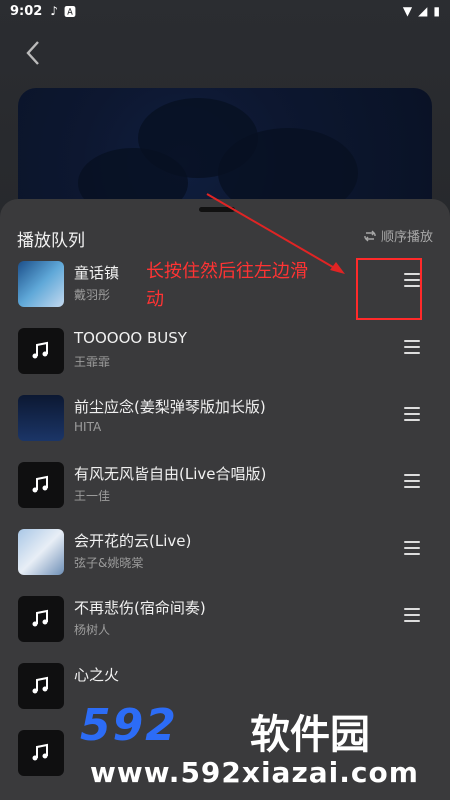  Describe the element at coordinates (225, 11) in the screenshot. I see `status-bar: 9:02 ♪ 🅰 ▼ ◢ ▮` at that location.